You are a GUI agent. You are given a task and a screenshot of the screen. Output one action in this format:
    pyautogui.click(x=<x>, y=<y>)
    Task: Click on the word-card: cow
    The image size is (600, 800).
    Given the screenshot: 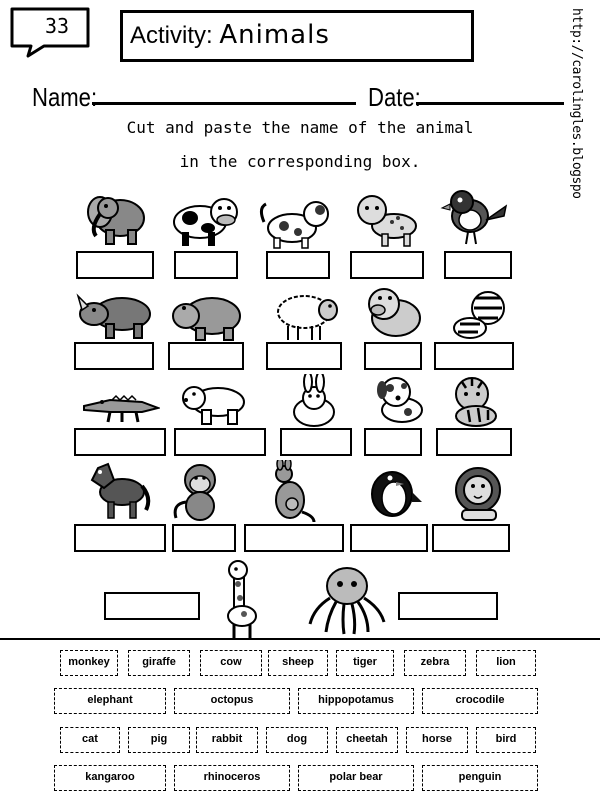 What is the action you would take?
    pyautogui.click(x=231, y=663)
    